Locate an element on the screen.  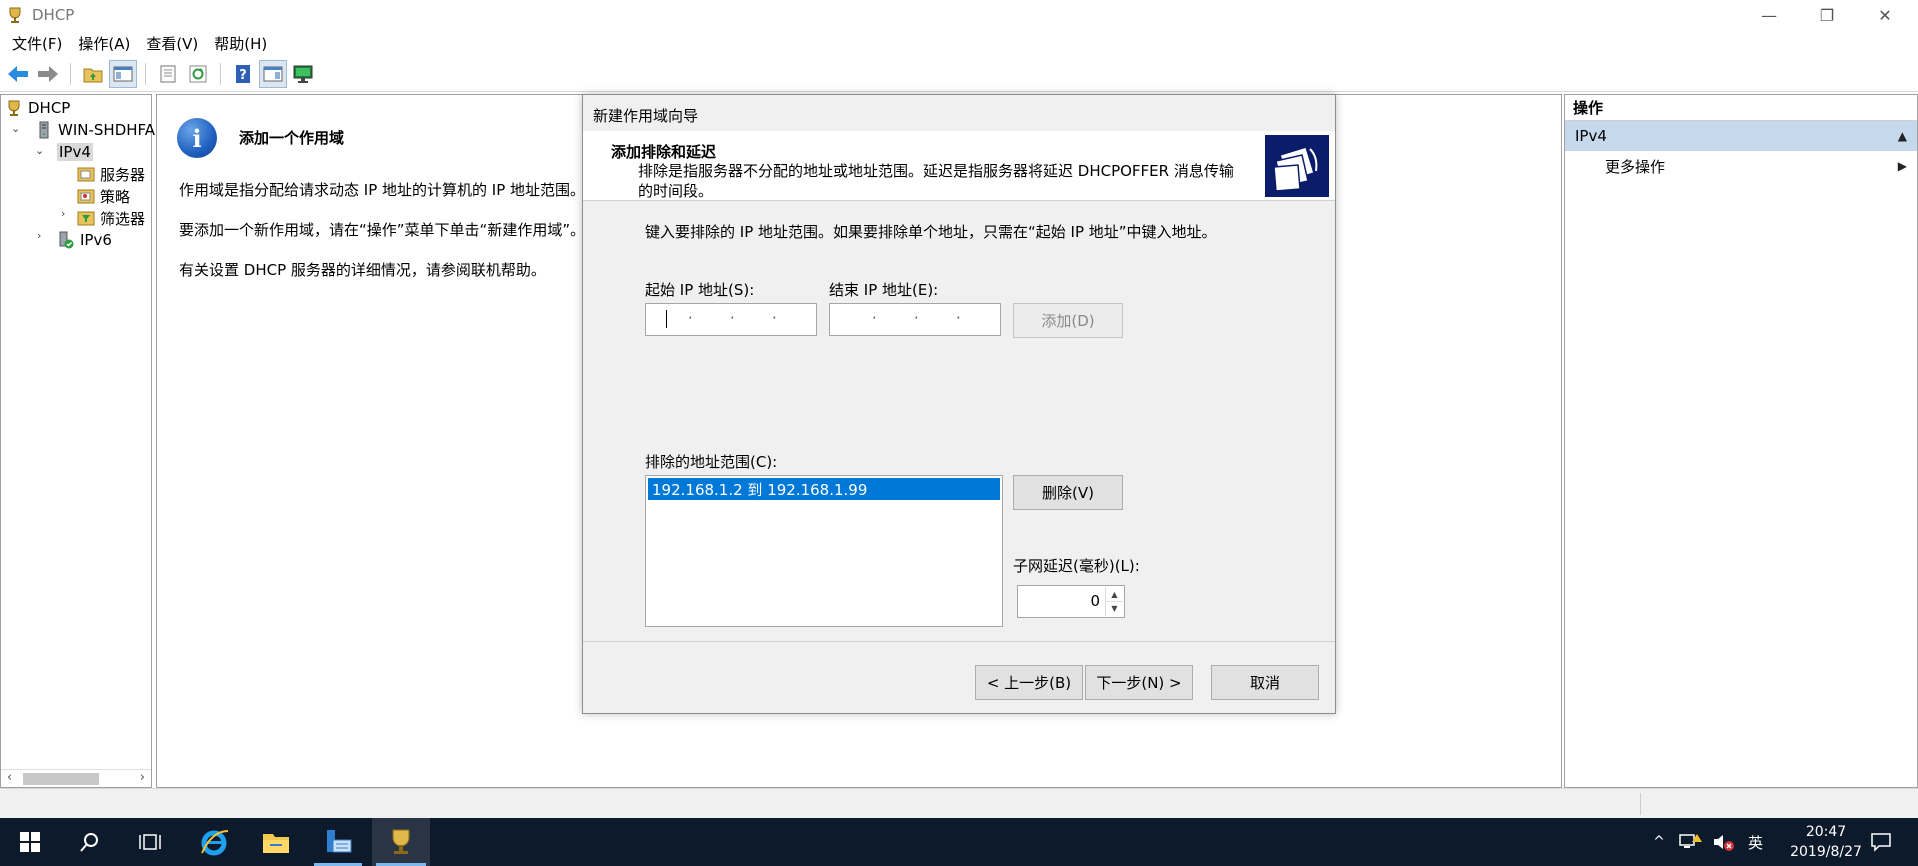
clock: 20:47 2019/8/27 is located at coordinates (1826, 842).